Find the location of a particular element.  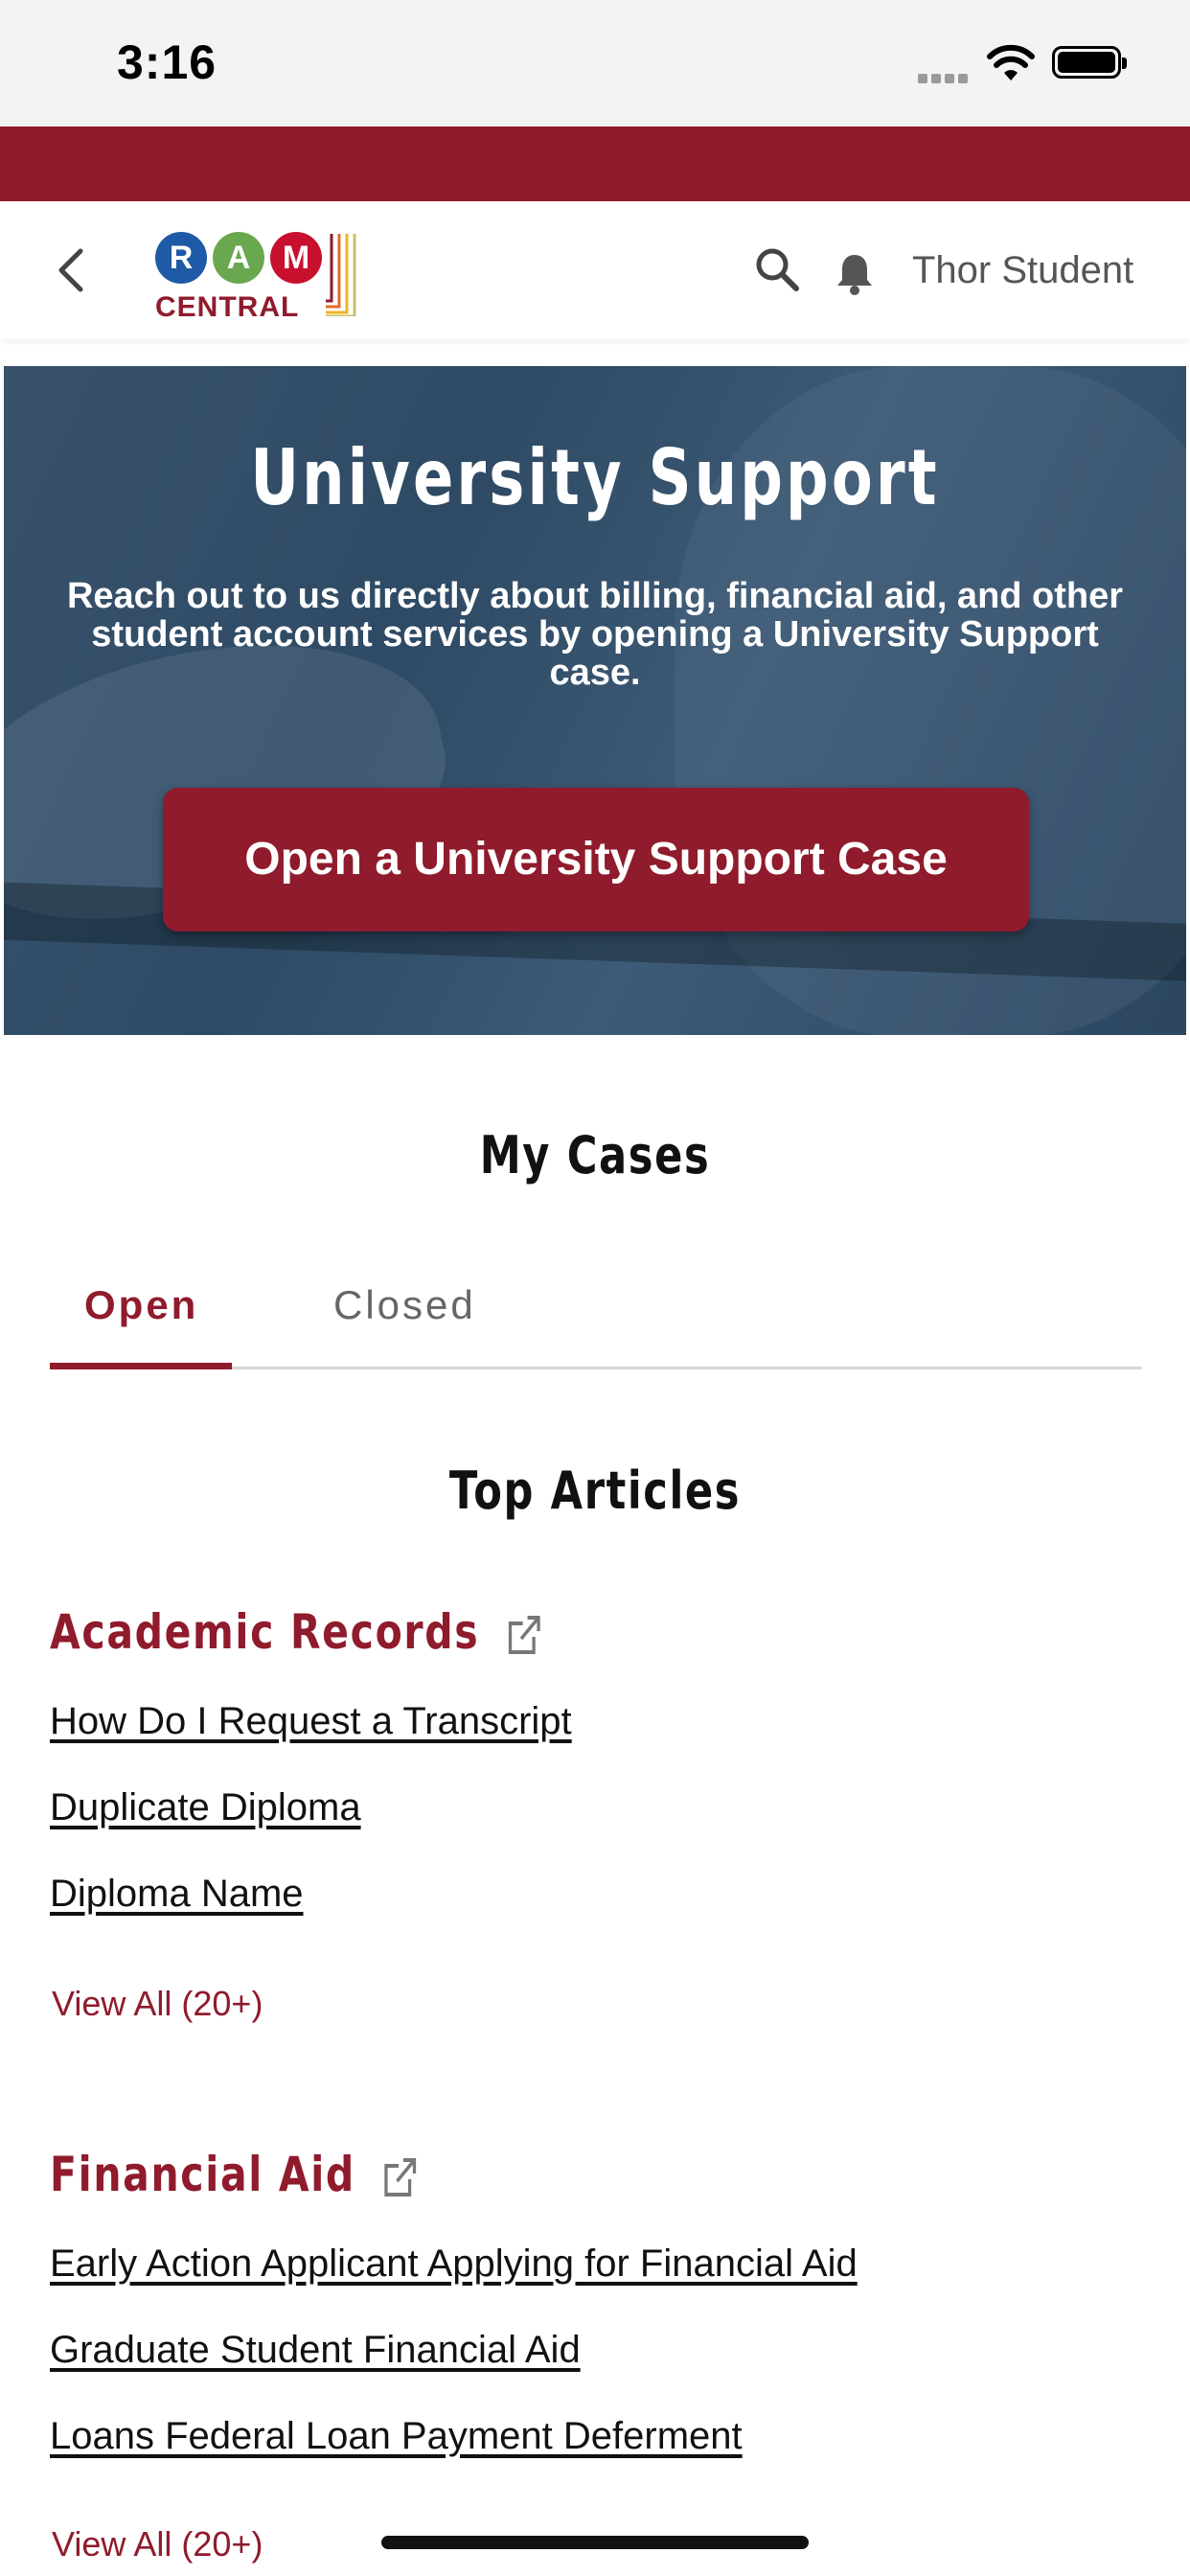

category-title: Financial Aid is located at coordinates (203, 2174).